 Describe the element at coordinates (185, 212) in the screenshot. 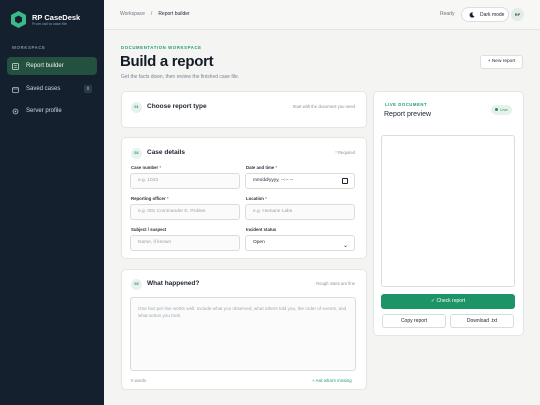

I see `reporting-officer-input: e.g. 001 Commander E. Pickles` at that location.